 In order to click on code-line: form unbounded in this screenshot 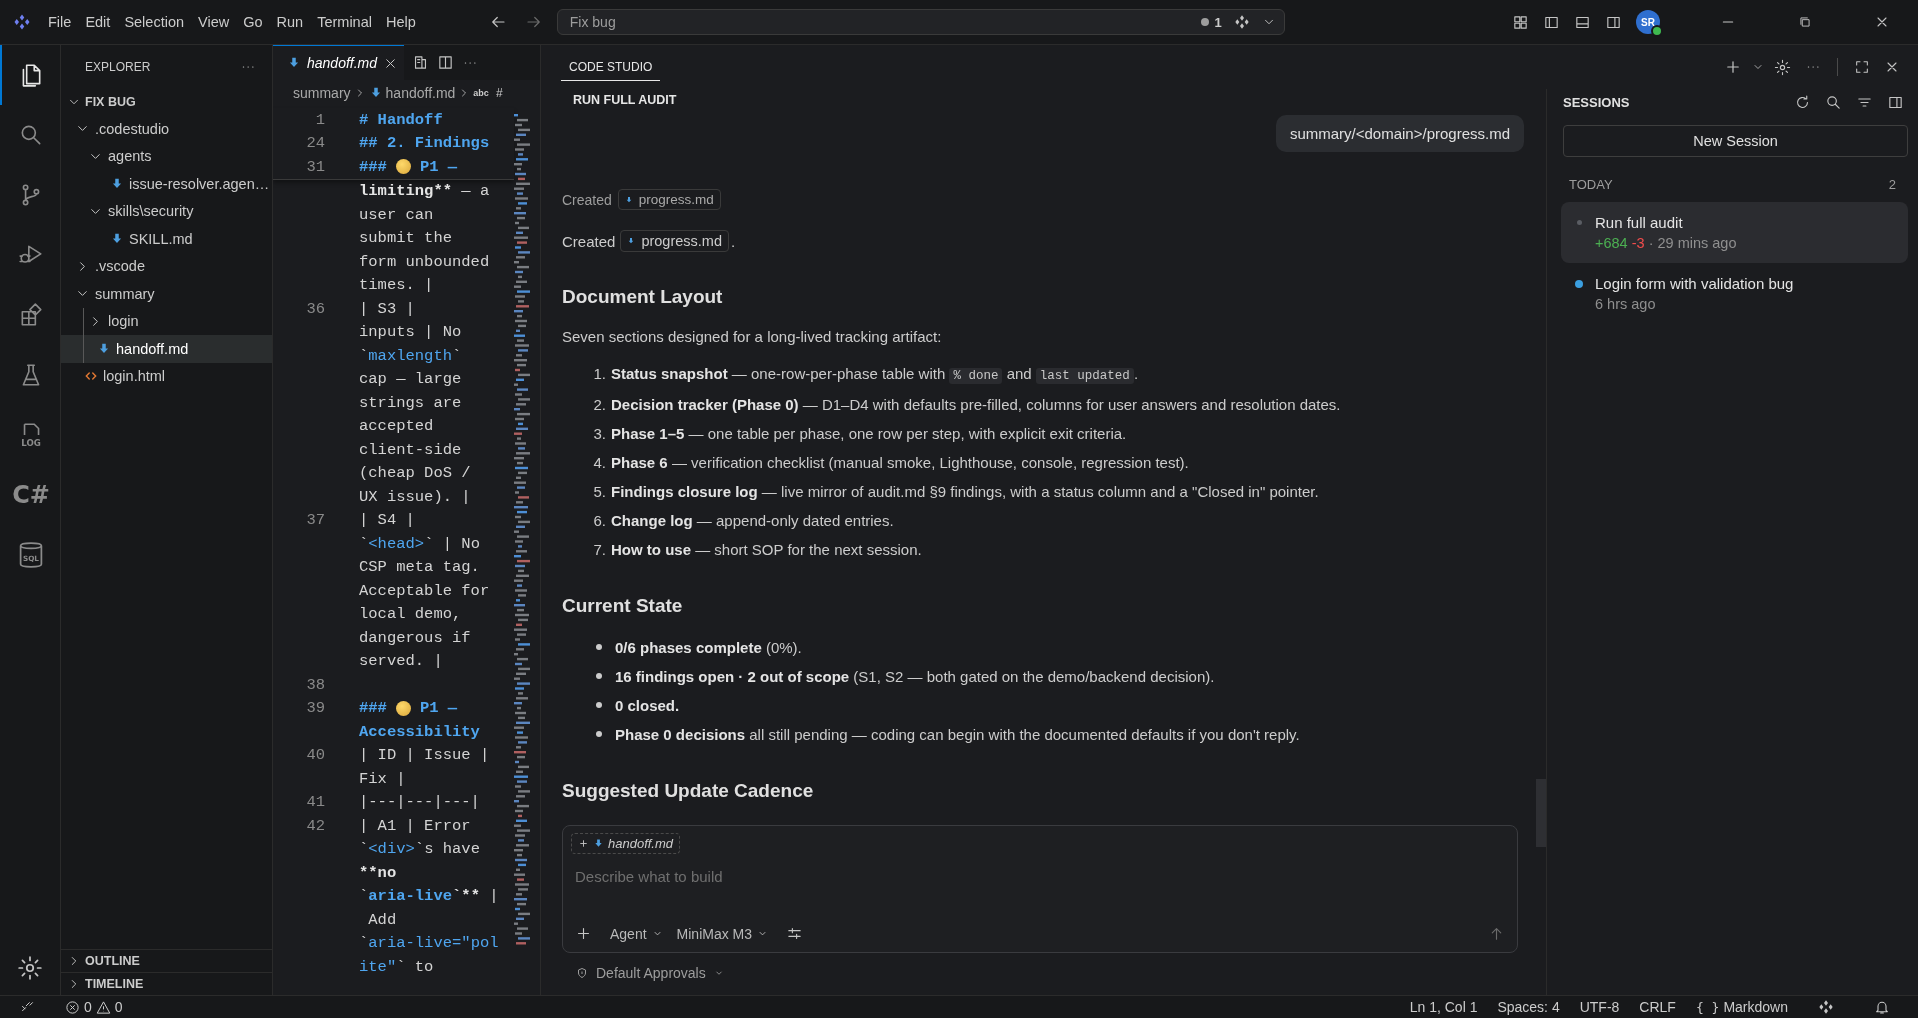, I will do `click(424, 261)`.